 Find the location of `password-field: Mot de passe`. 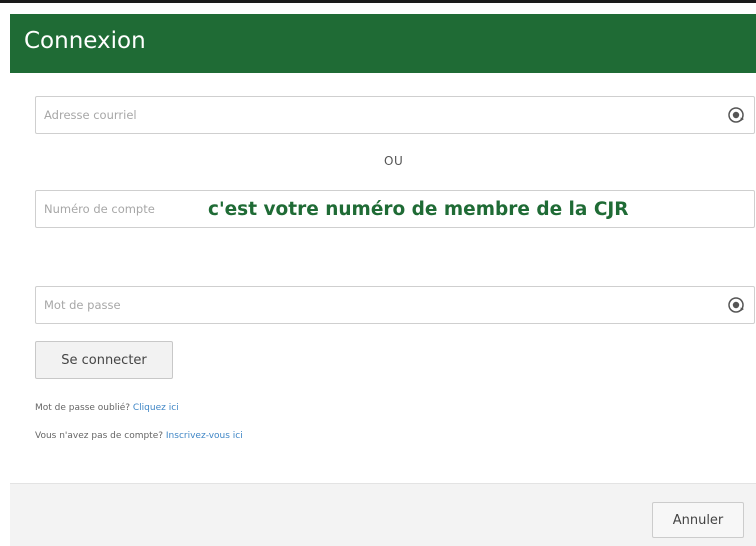

password-field: Mot de passe is located at coordinates (395, 305).